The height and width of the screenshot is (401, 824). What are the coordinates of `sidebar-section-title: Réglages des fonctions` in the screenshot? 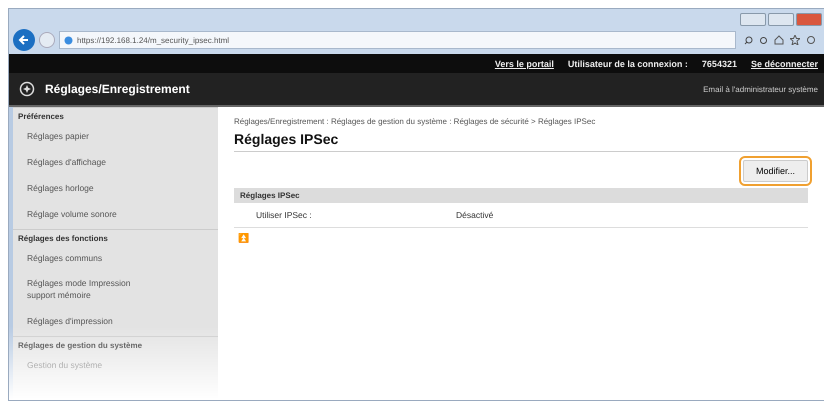 It's located at (115, 237).